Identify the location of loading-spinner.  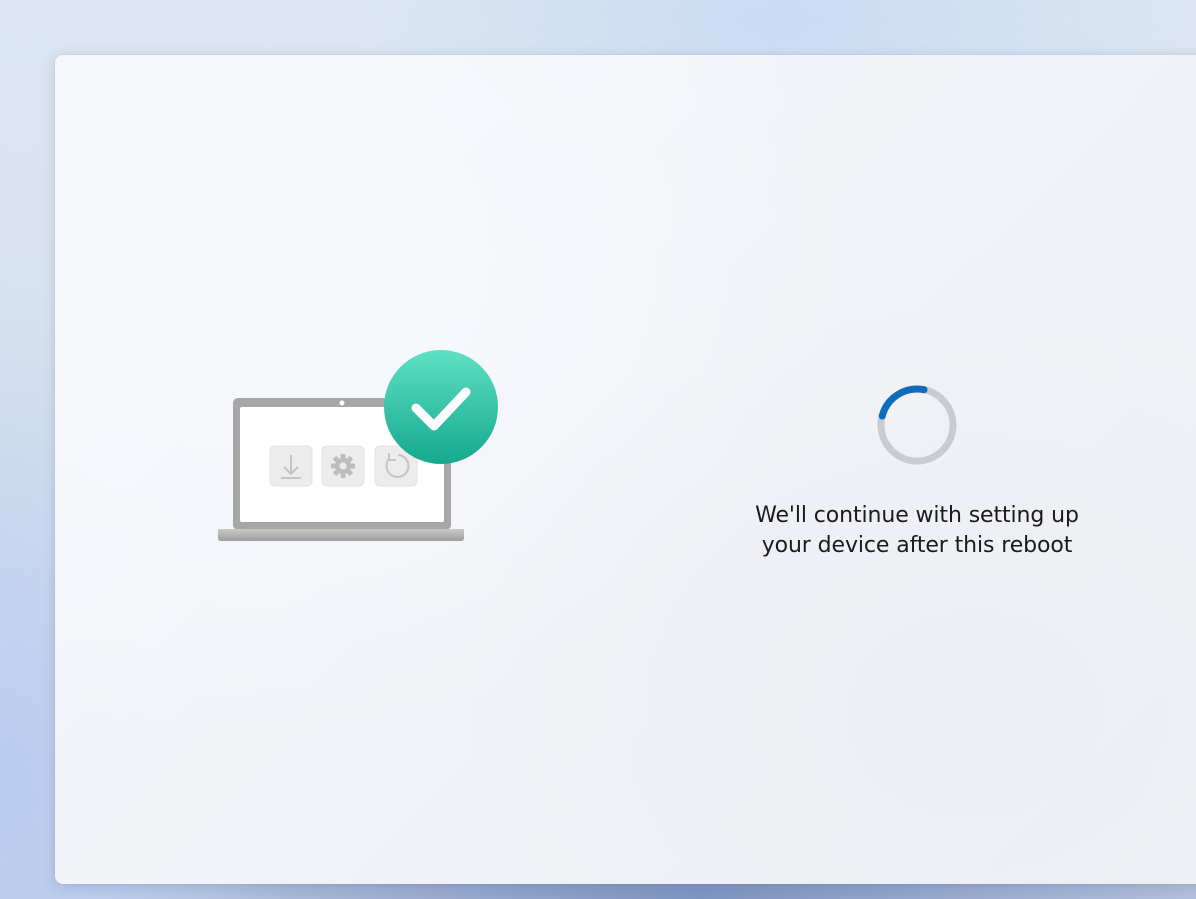
(917, 425).